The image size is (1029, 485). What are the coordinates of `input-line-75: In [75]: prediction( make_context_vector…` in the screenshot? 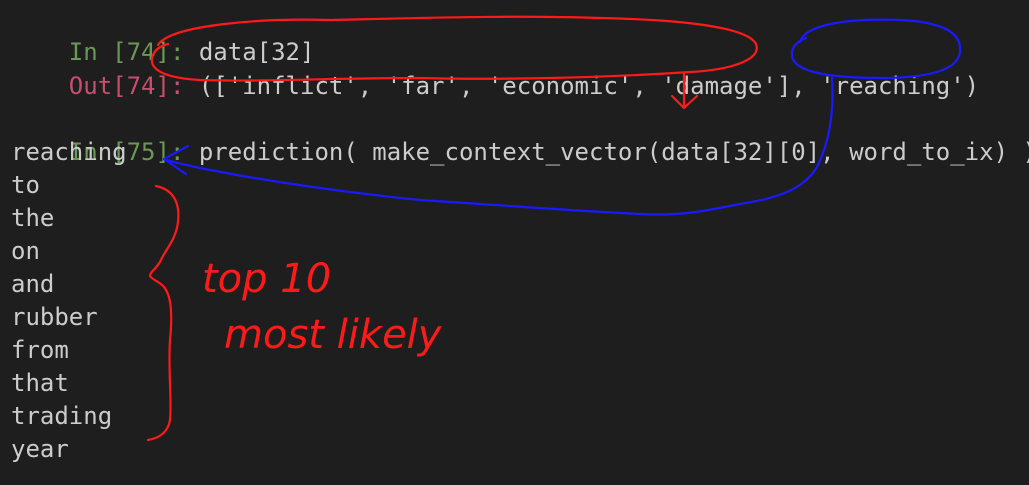 It's located at (520, 134).